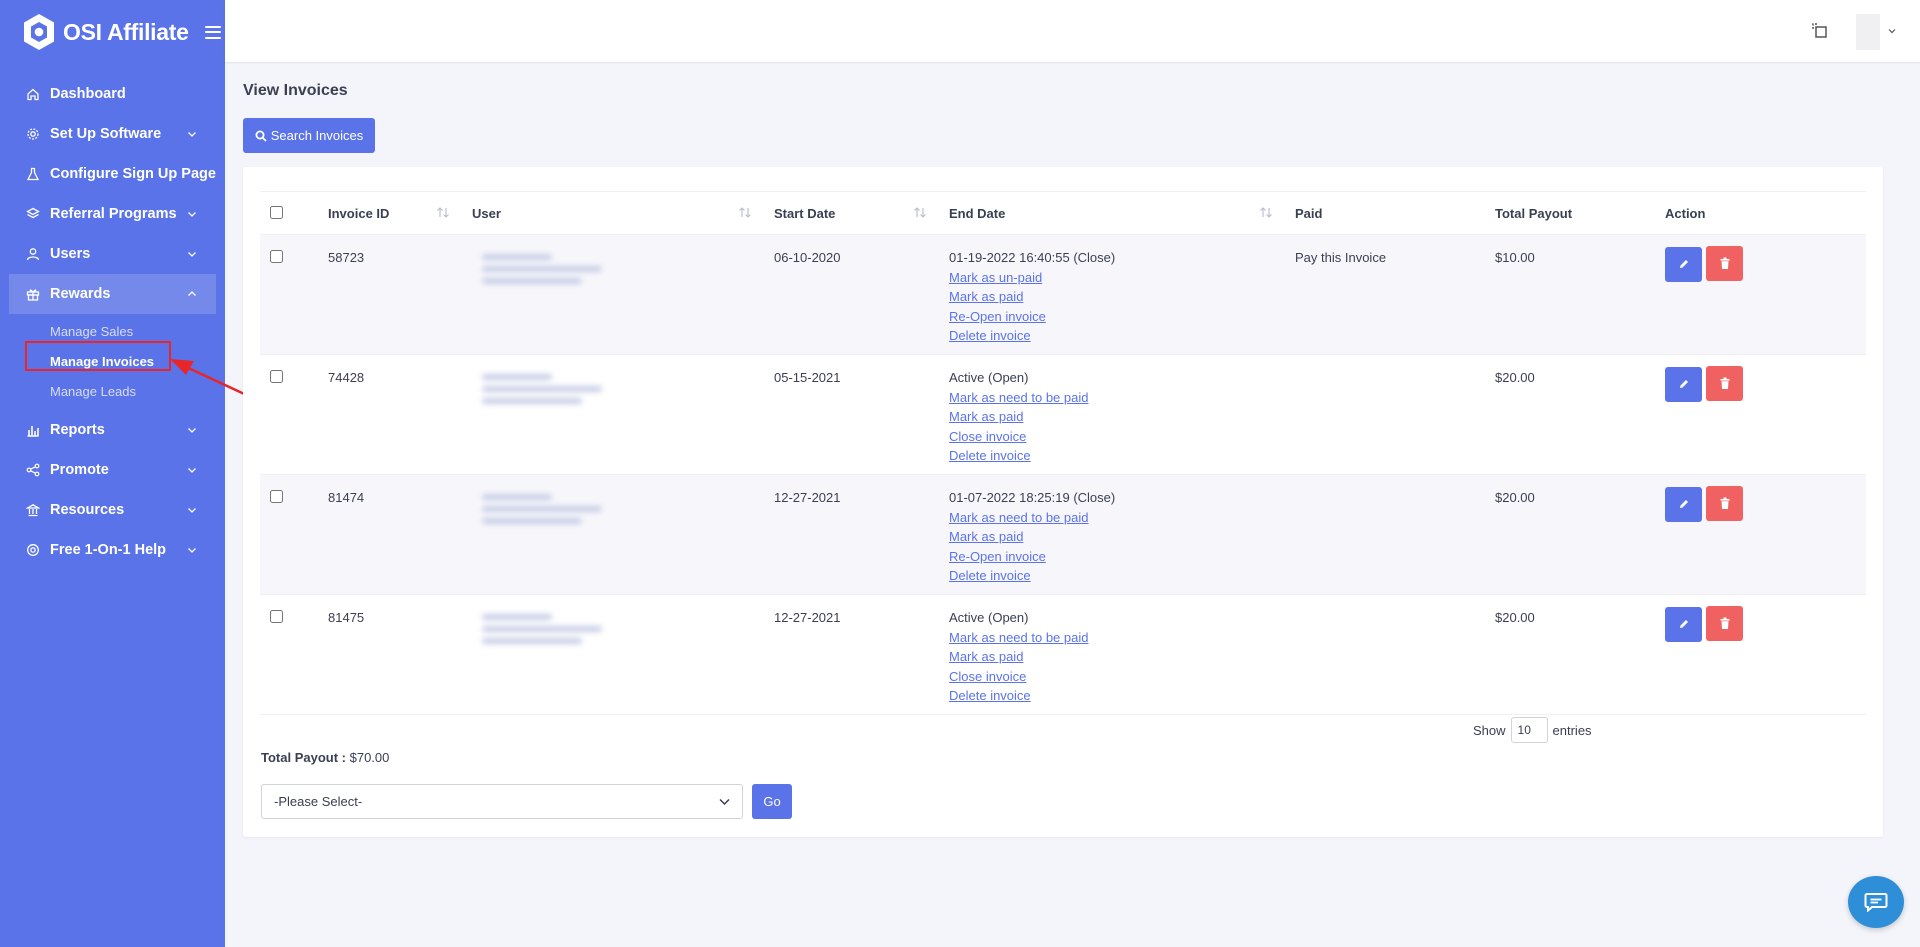 This screenshot has height=947, width=1920. I want to click on column-header-end-date: End Date, so click(1112, 213).